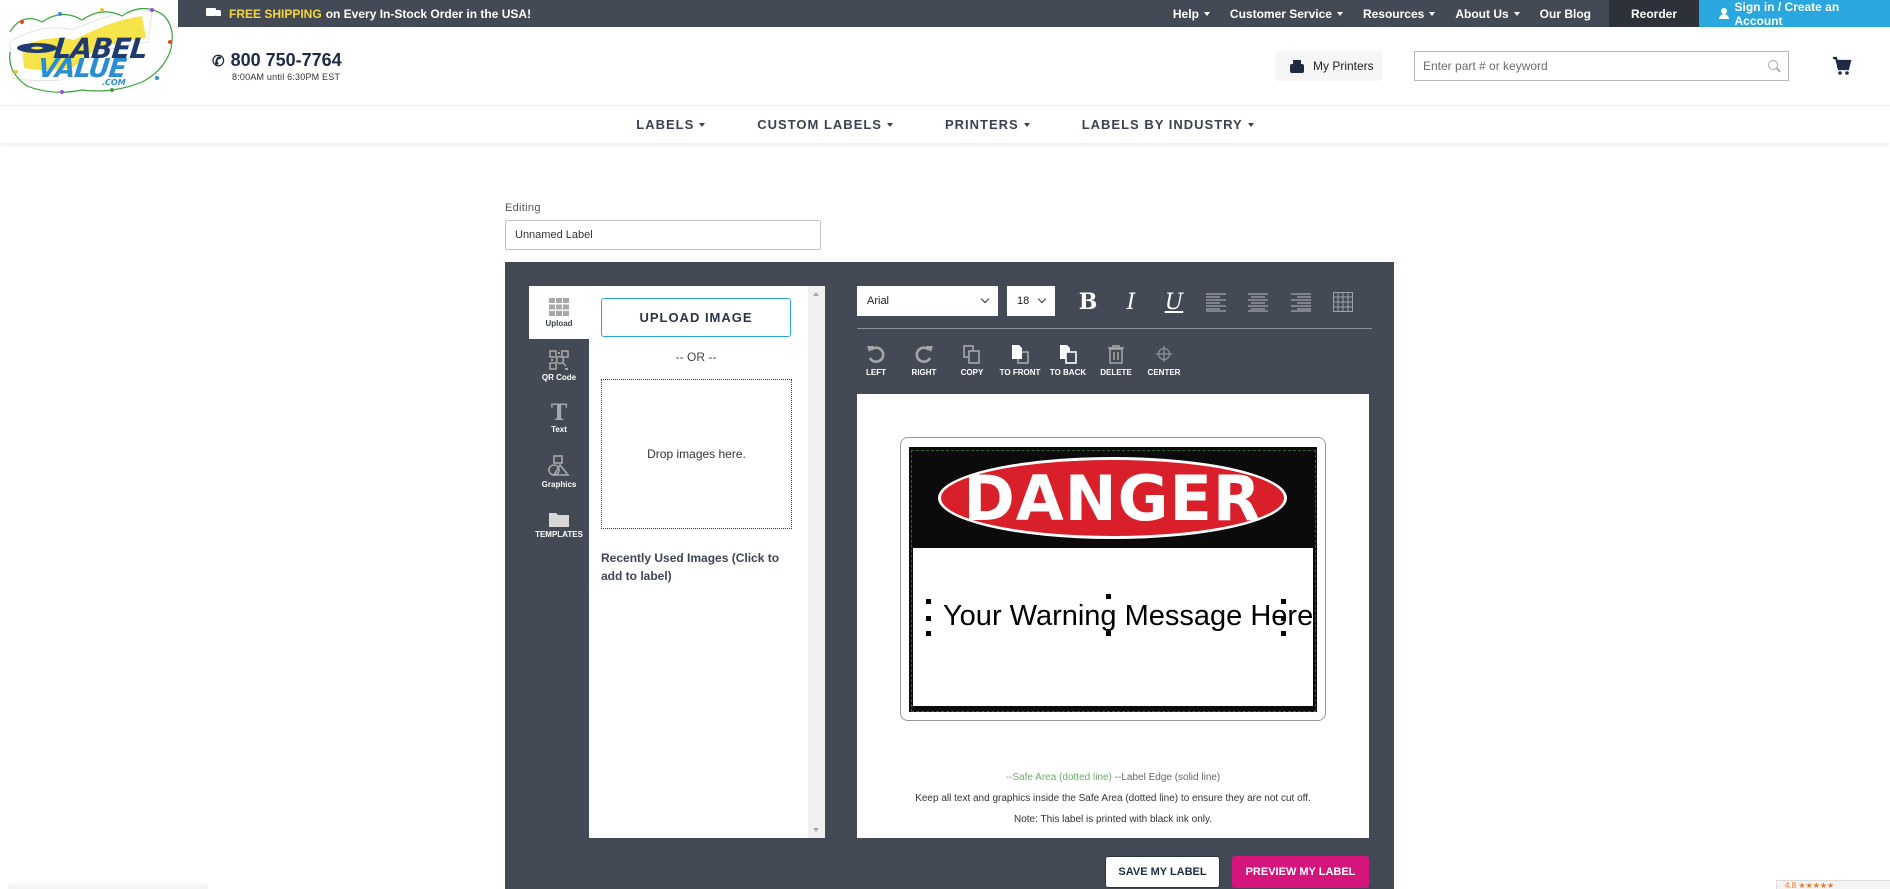 This screenshot has width=1890, height=889. Describe the element at coordinates (1393, 13) in the screenshot. I see `topnav-resources-label: Resources` at that location.